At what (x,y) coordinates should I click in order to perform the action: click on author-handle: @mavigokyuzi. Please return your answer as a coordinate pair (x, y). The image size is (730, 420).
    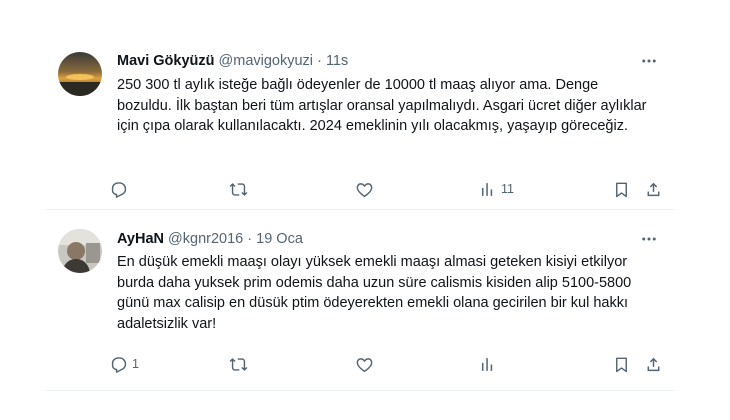
    Looking at the image, I should click on (266, 61).